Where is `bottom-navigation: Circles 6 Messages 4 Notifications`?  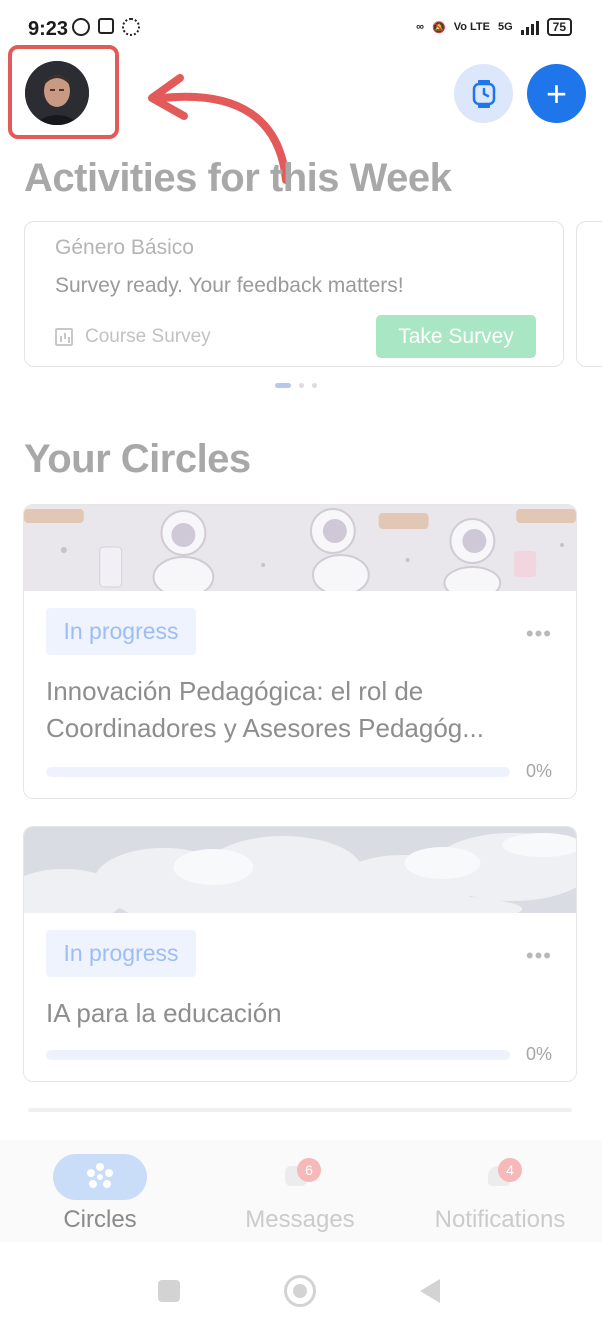
bottom-navigation: Circles 6 Messages 4 Notifications is located at coordinates (301, 1191).